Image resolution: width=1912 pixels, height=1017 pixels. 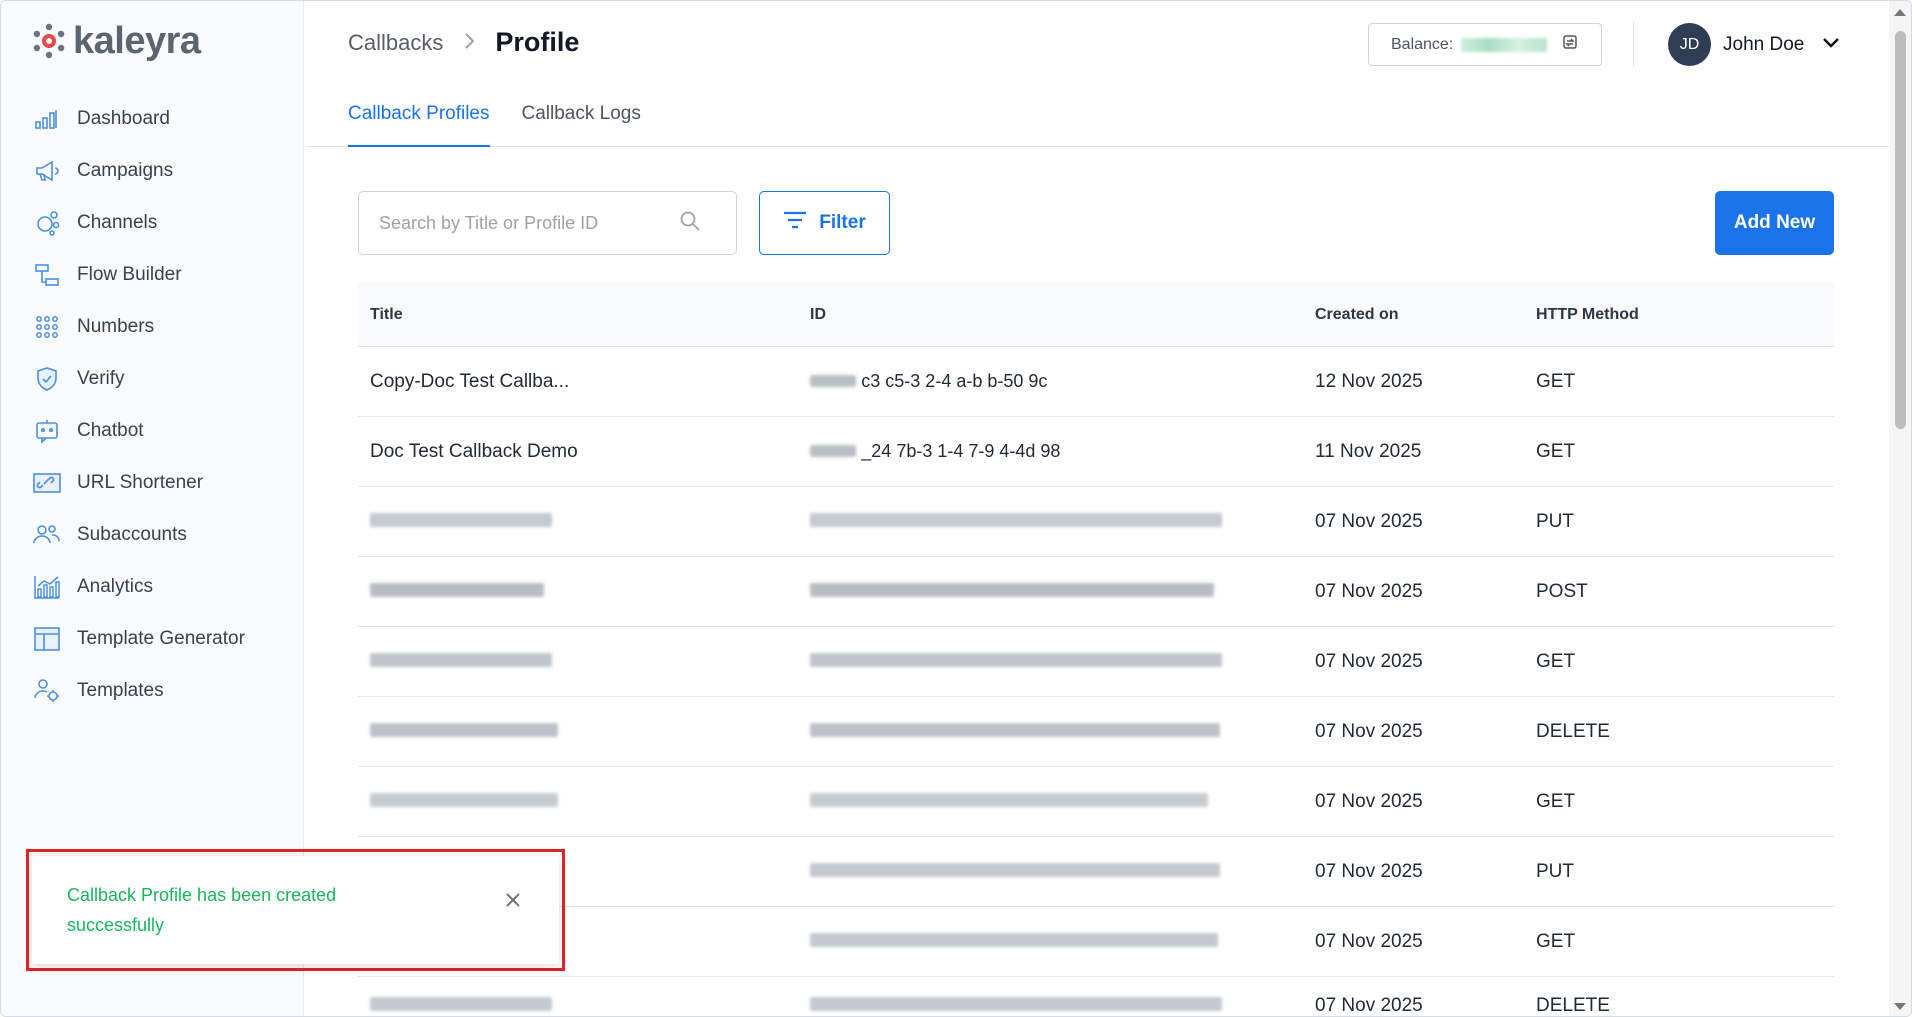 What do you see at coordinates (1900, 230) in the screenshot?
I see `scroll-thumb` at bounding box center [1900, 230].